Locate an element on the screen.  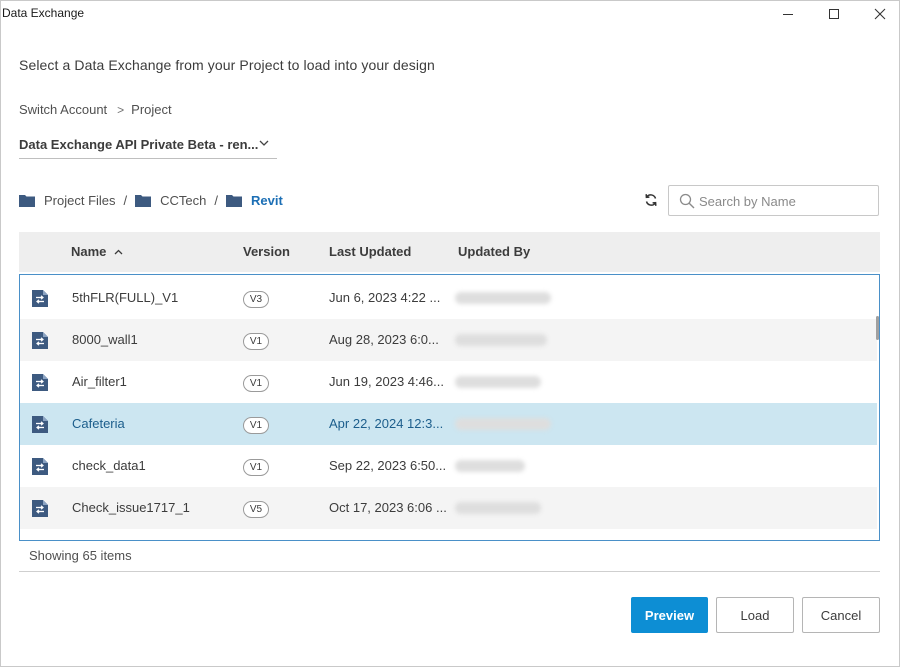
search-input is located at coordinates (784, 201).